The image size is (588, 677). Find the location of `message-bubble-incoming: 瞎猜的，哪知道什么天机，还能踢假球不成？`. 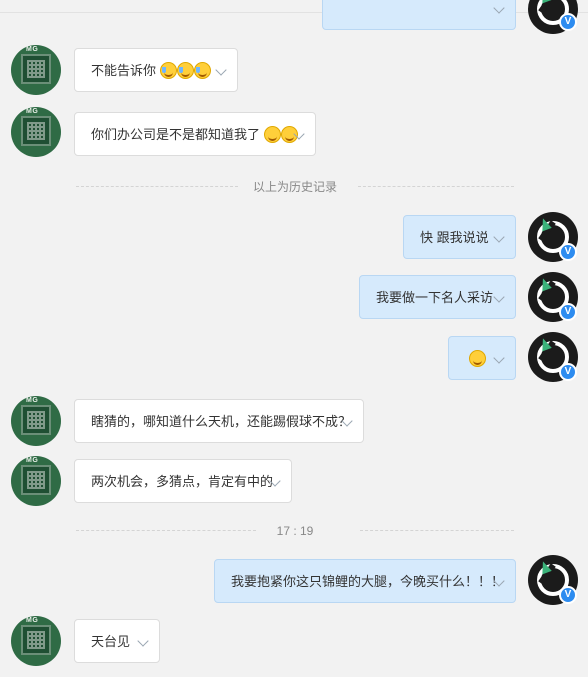

message-bubble-incoming: 瞎猜的，哪知道什么天机，还能踢假球不成？ is located at coordinates (219, 421).